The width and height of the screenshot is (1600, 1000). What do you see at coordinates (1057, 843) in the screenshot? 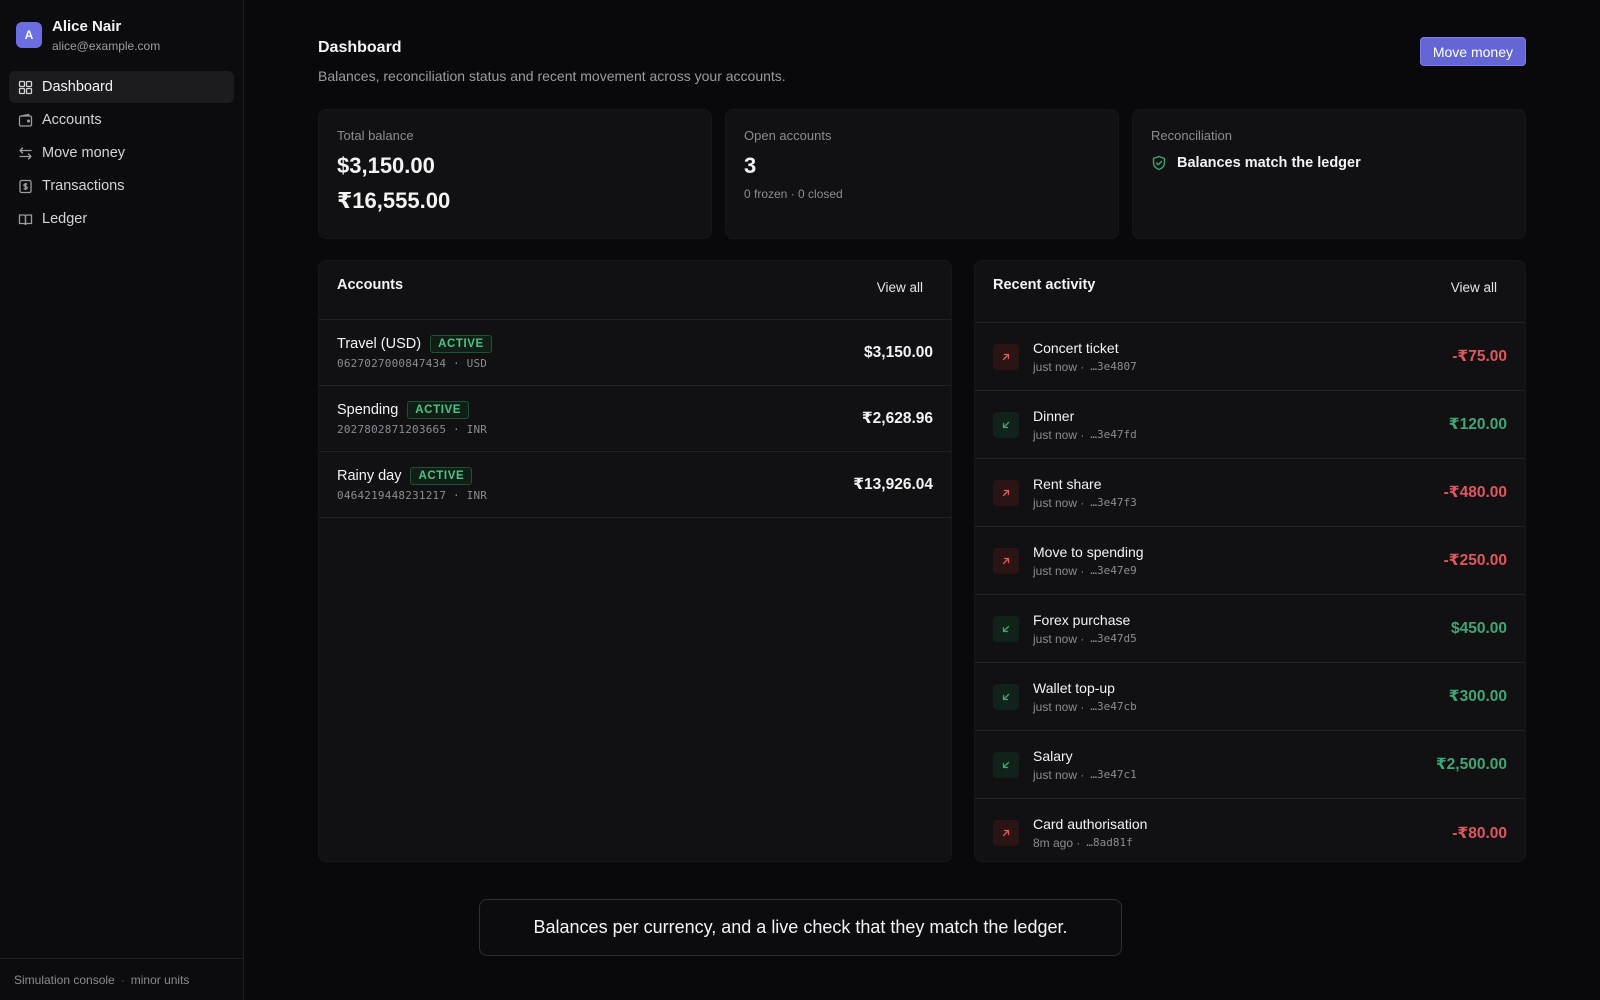
I see `activity-time: 8m ago ·` at bounding box center [1057, 843].